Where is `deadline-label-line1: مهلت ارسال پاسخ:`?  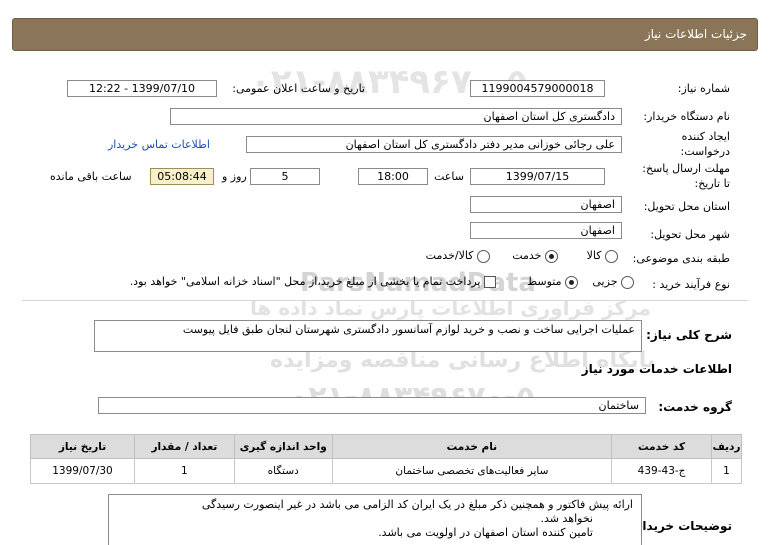
deadline-label-line1: مهلت ارسال پاسخ: is located at coordinates (686, 168).